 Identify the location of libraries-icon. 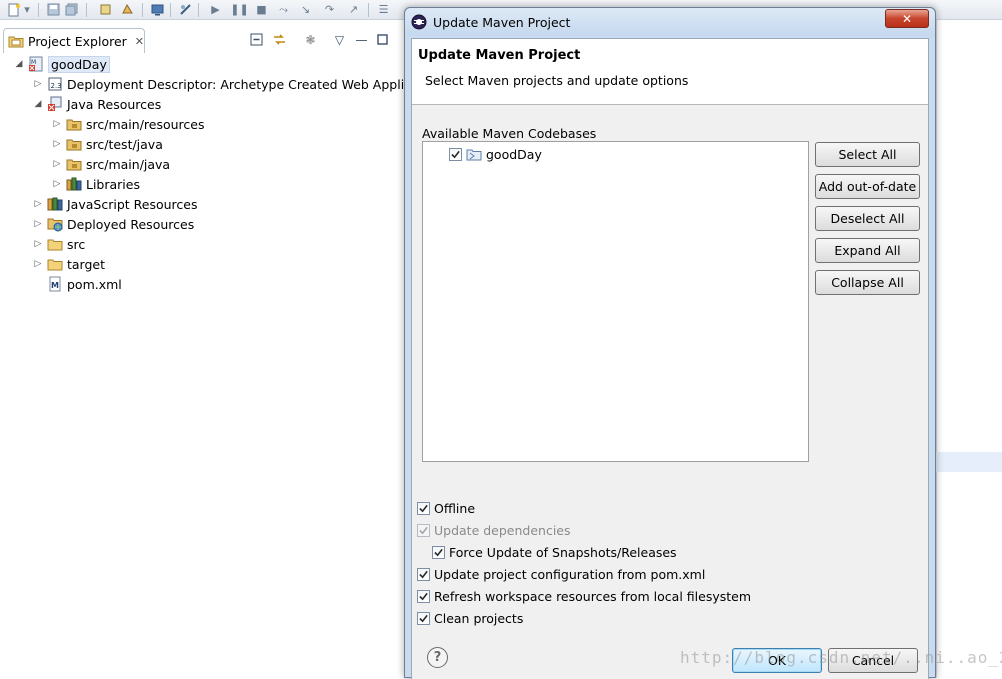
(74, 184).